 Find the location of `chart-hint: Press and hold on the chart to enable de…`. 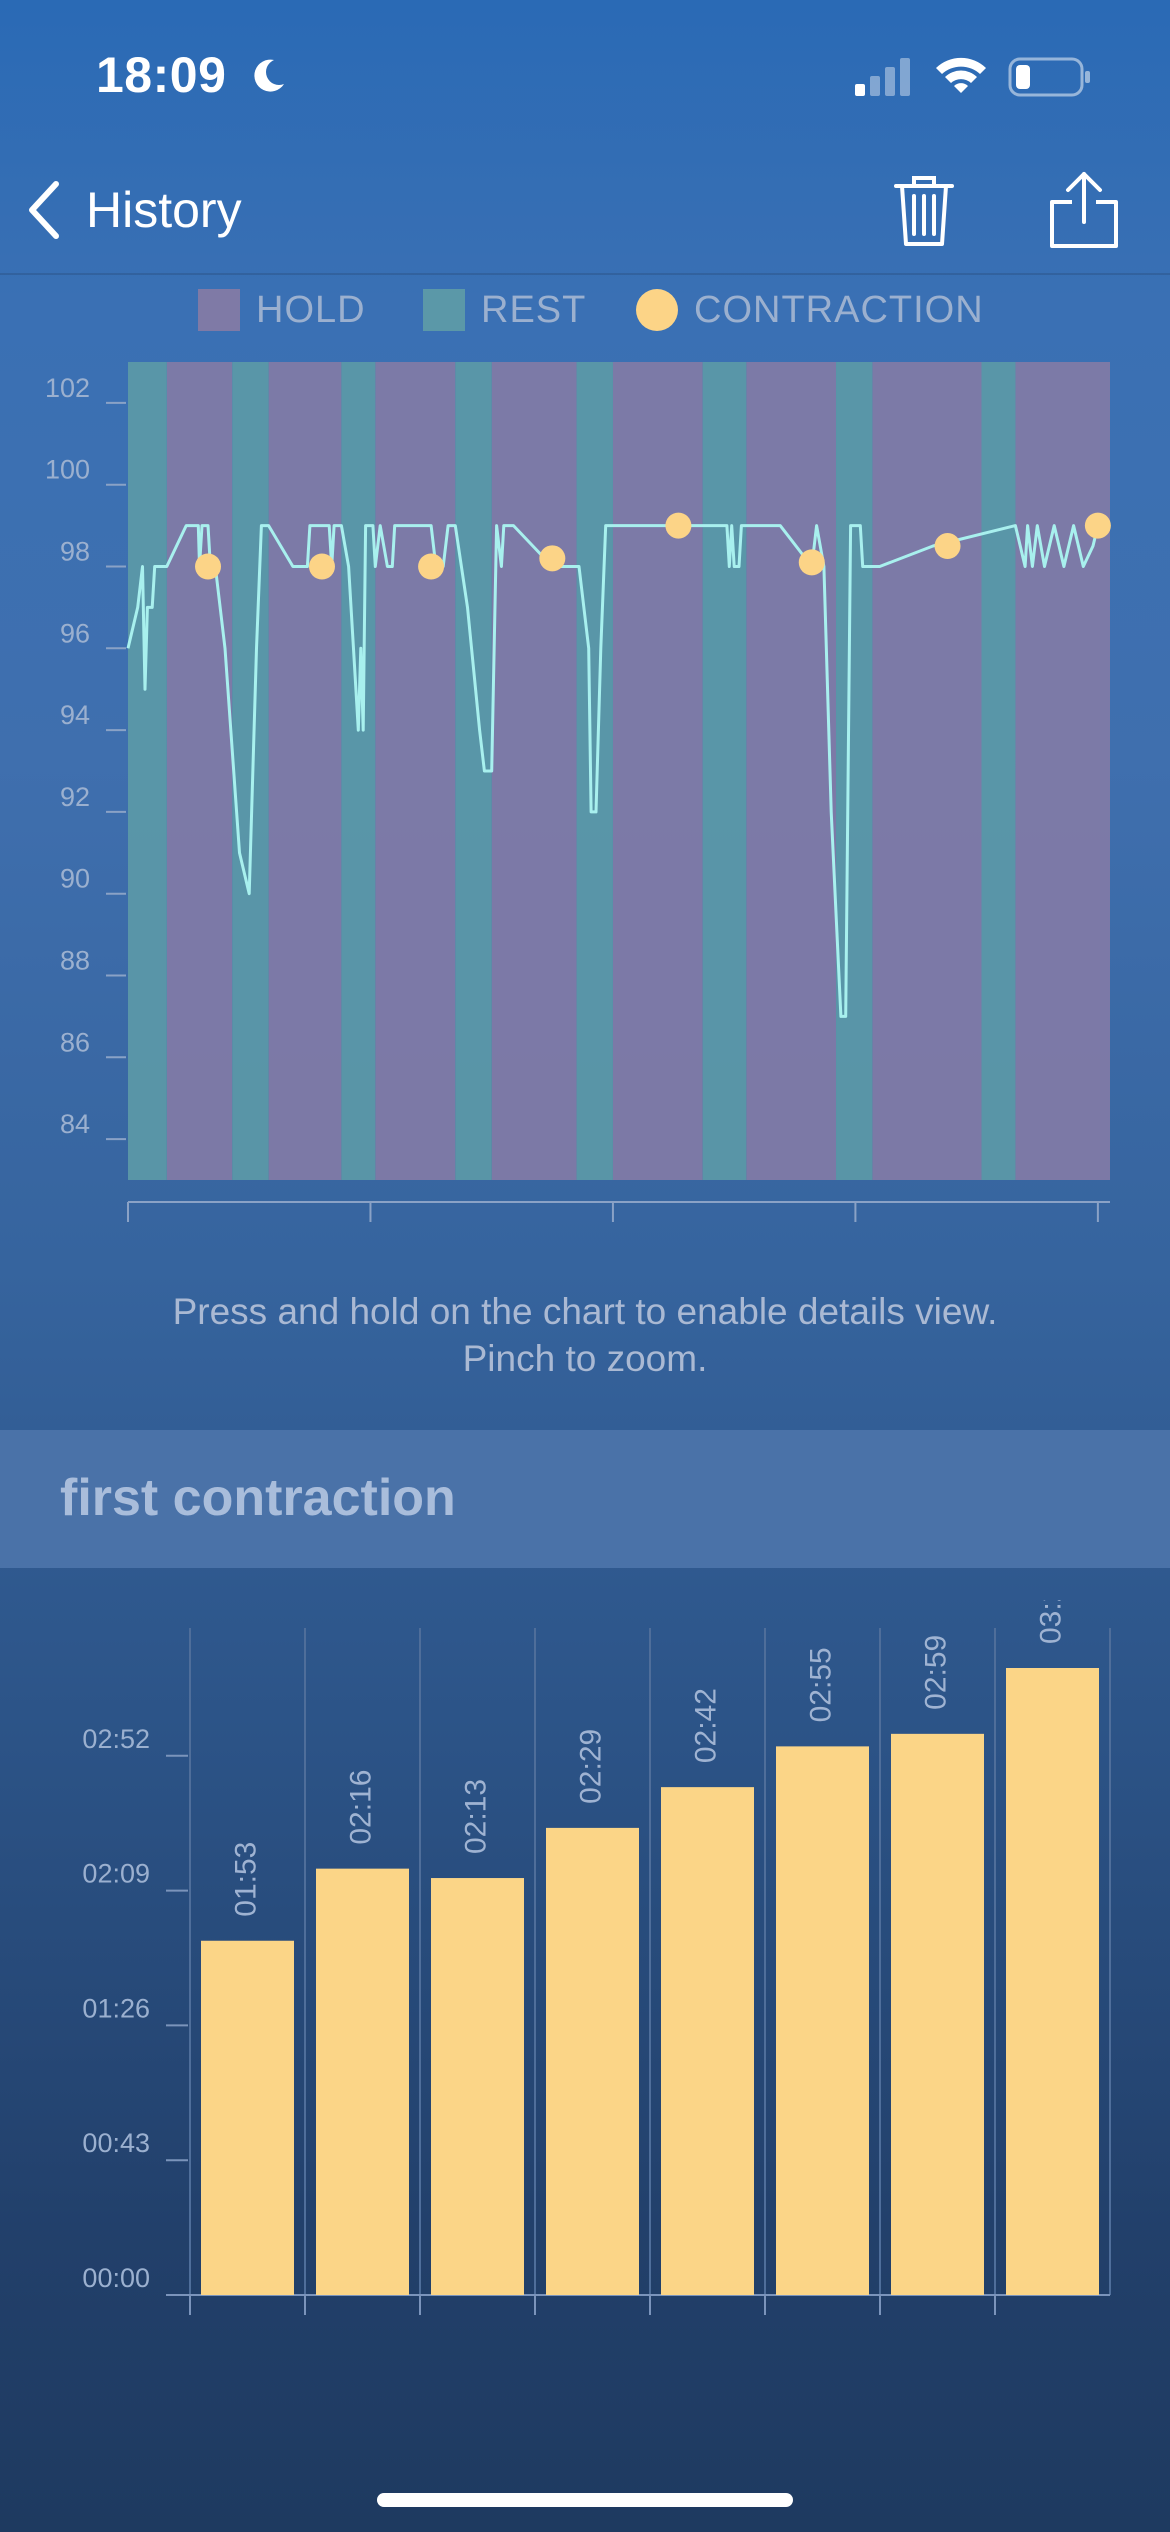

chart-hint: Press and hold on the chart to enable de… is located at coordinates (585, 1335).